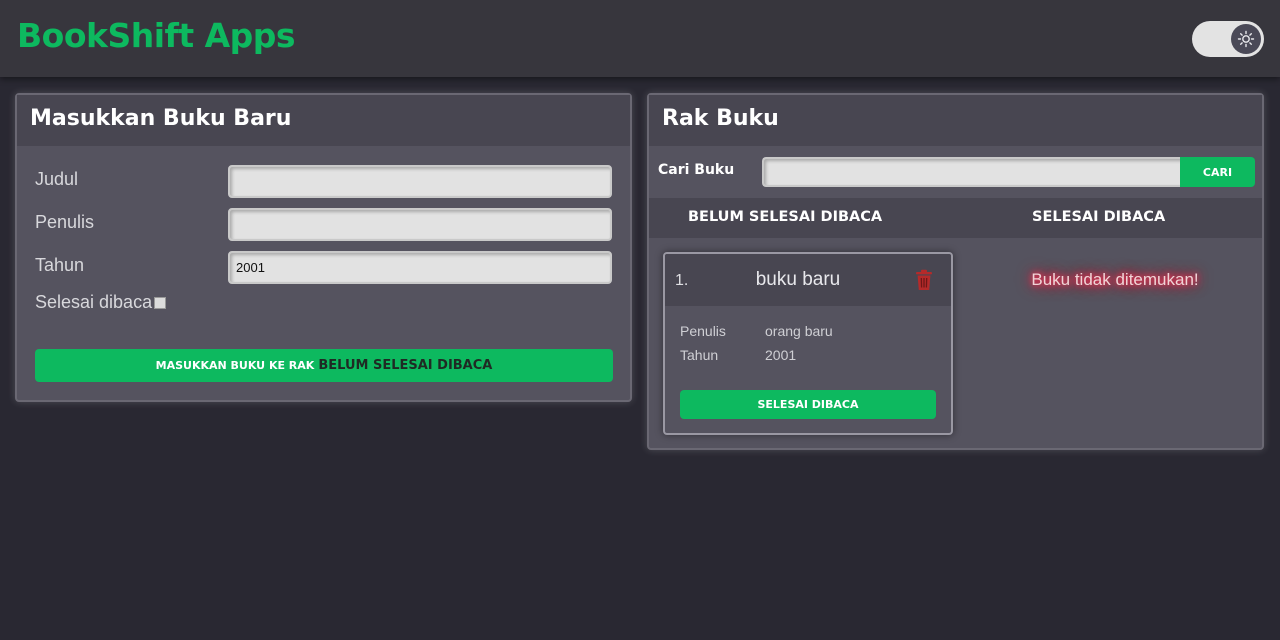 The height and width of the screenshot is (640, 1280). I want to click on book-title: buku baru, so click(798, 279).